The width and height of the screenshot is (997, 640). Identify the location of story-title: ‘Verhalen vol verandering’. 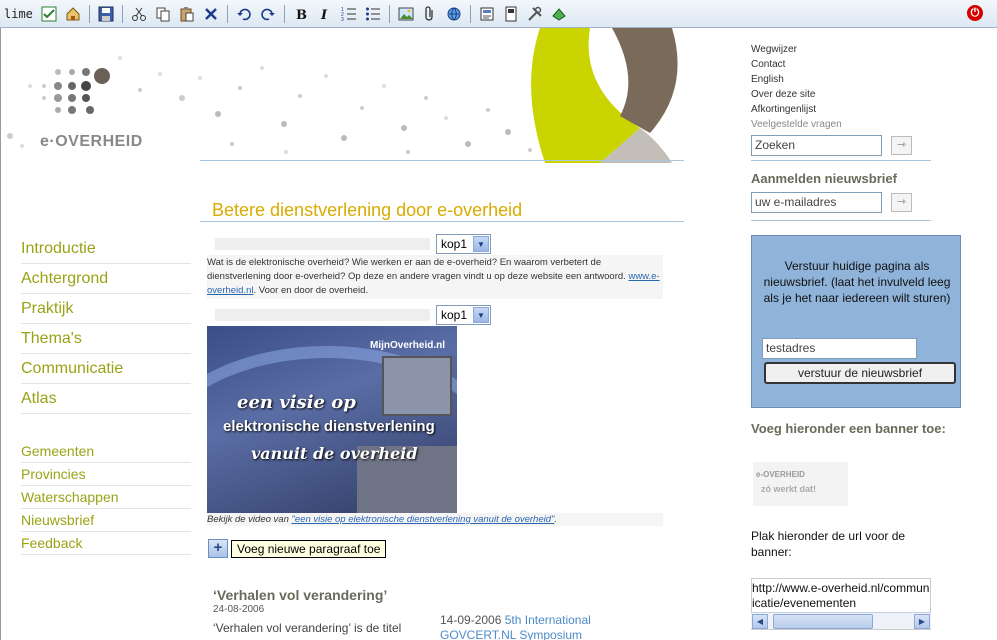
(300, 595).